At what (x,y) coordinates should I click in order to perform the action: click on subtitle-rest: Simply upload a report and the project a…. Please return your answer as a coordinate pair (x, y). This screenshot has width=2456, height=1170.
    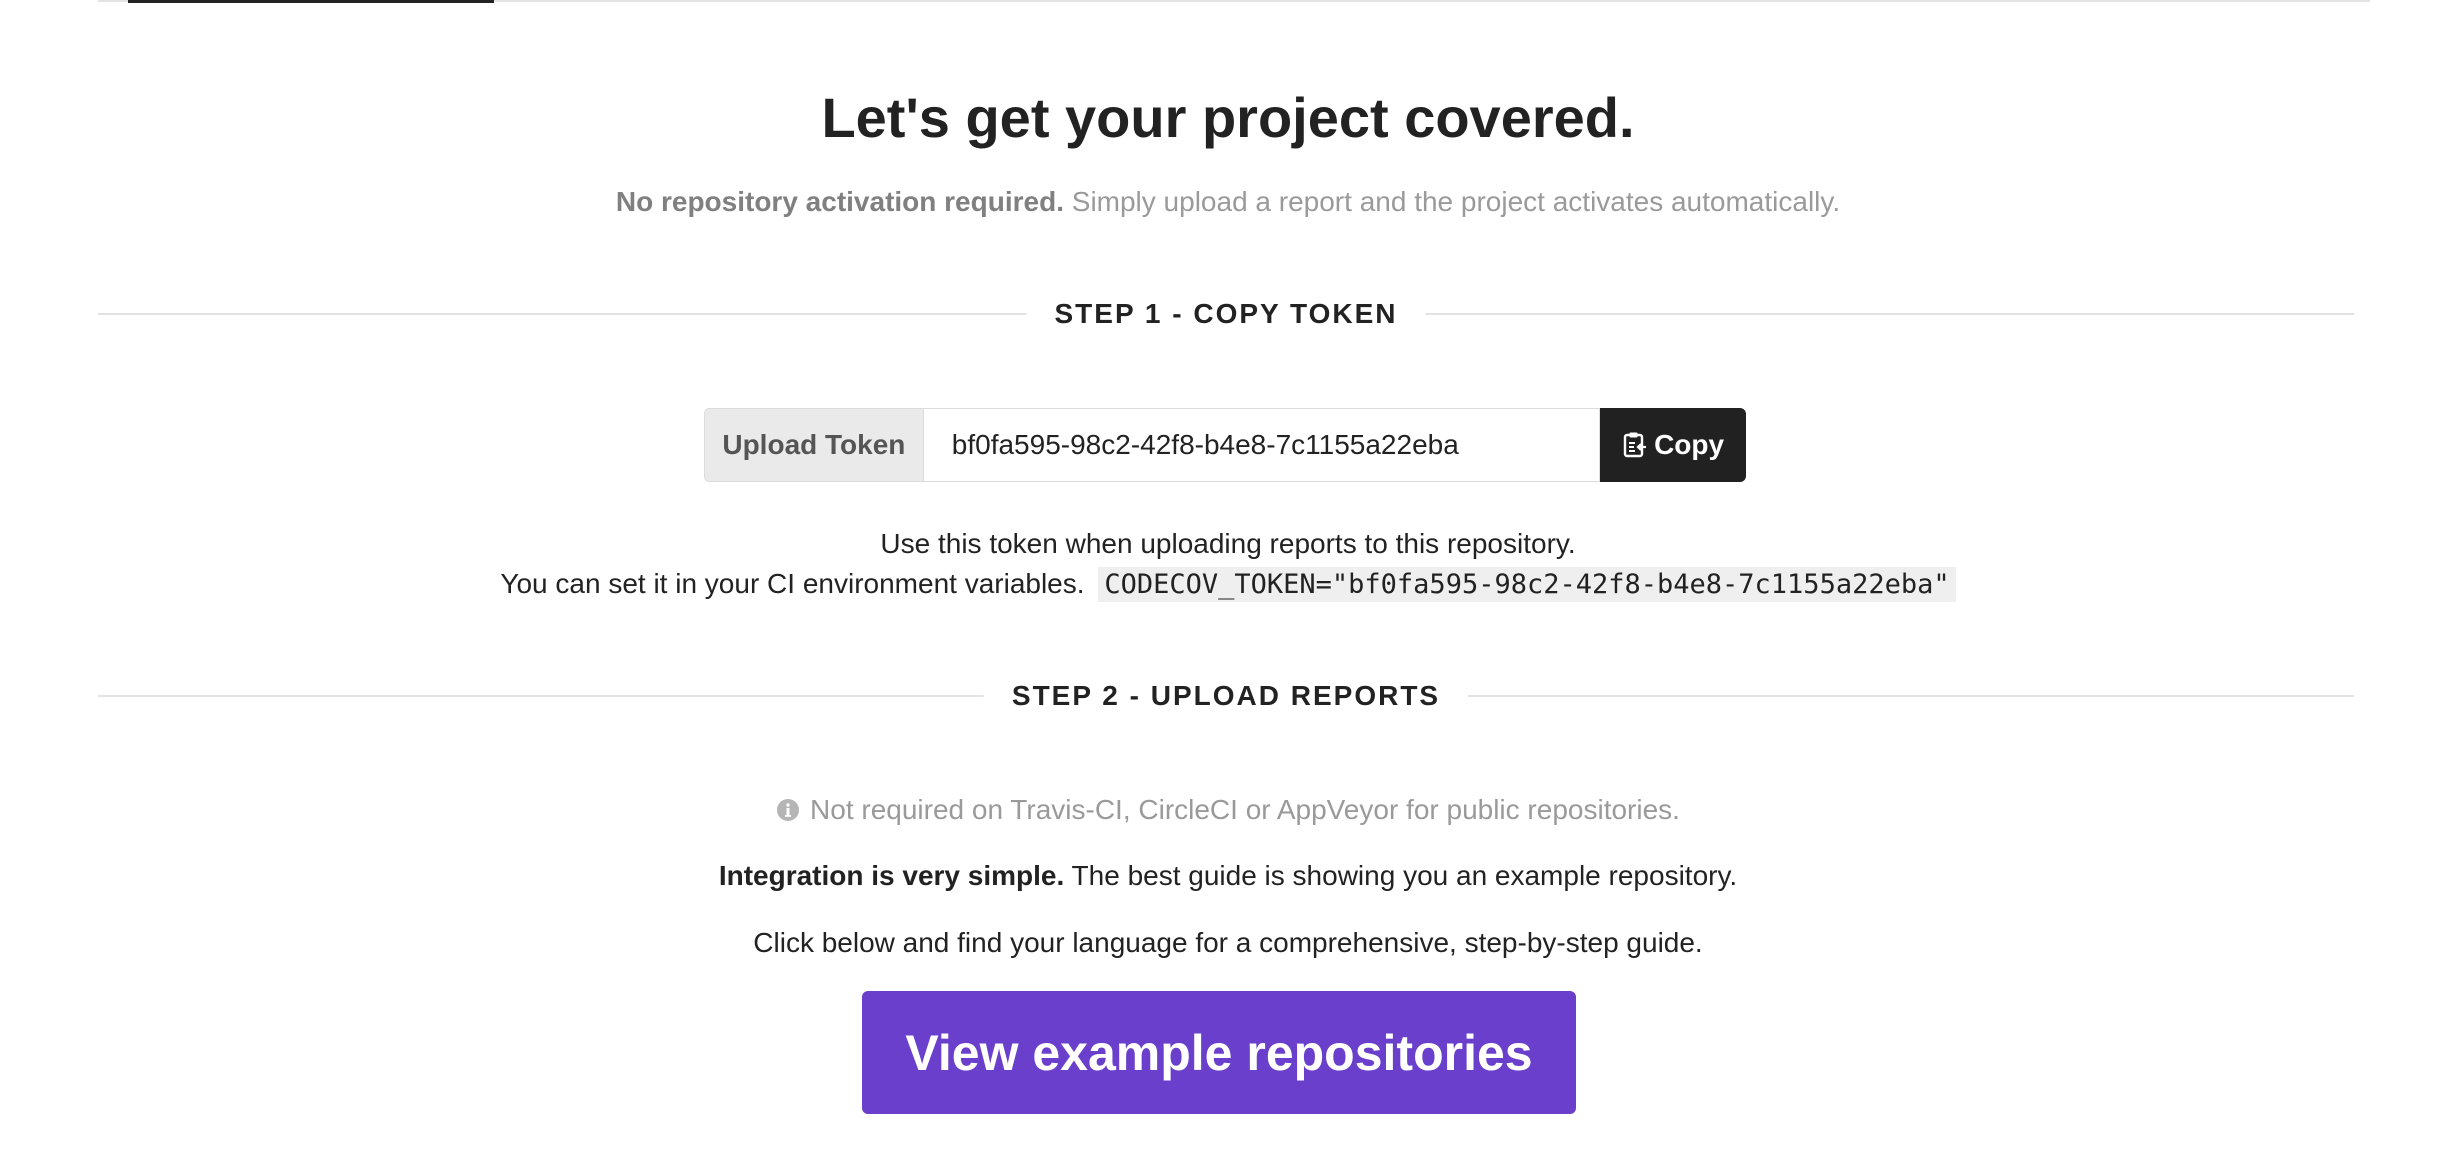
    Looking at the image, I should click on (1452, 201).